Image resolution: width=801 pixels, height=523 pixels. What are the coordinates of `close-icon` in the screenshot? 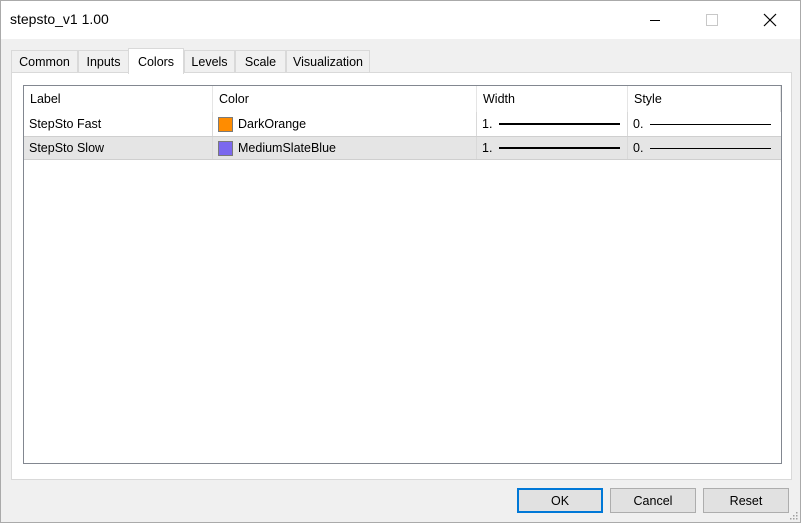 It's located at (770, 20).